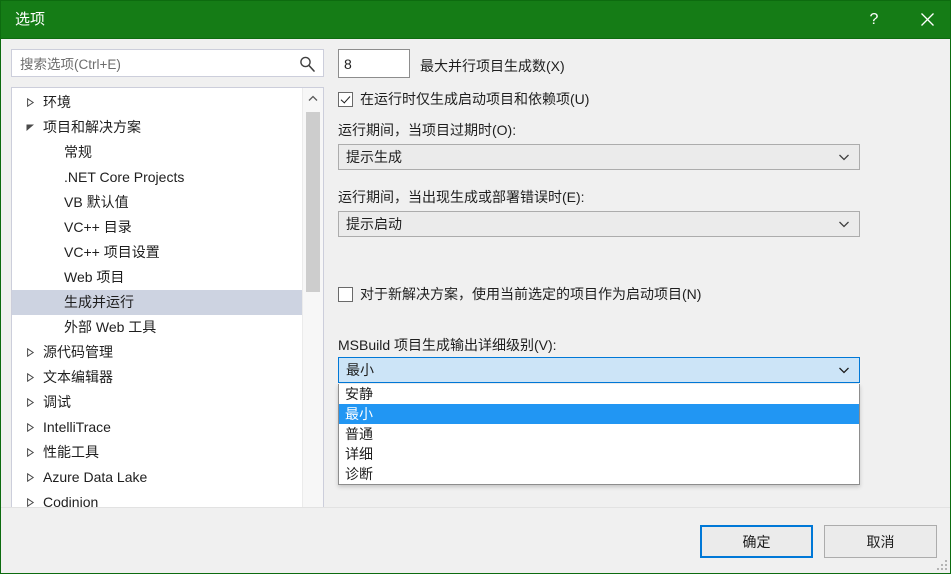 This screenshot has height=574, width=951. I want to click on tree-item-label: Azure Data Lake, so click(95, 477).